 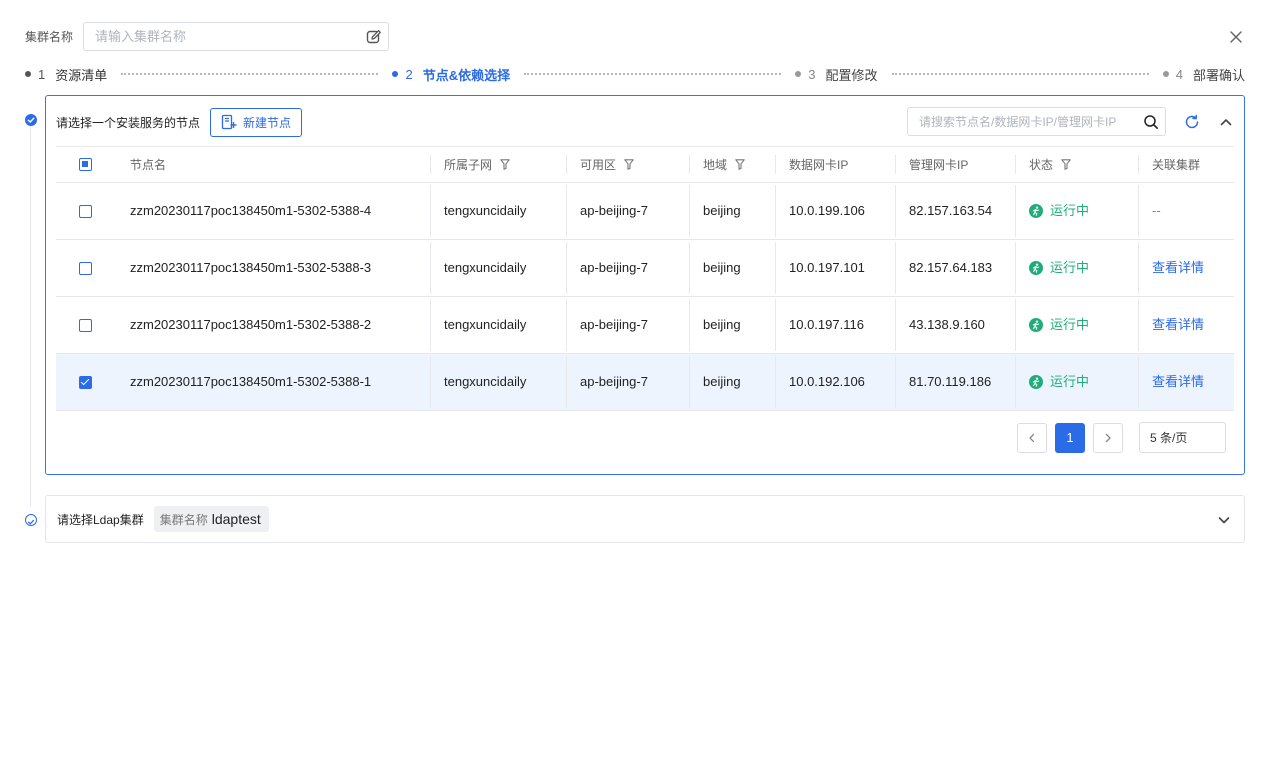 What do you see at coordinates (835, 268) in the screenshot?
I see `node-data-ip-cell: 10.0.197.101` at bounding box center [835, 268].